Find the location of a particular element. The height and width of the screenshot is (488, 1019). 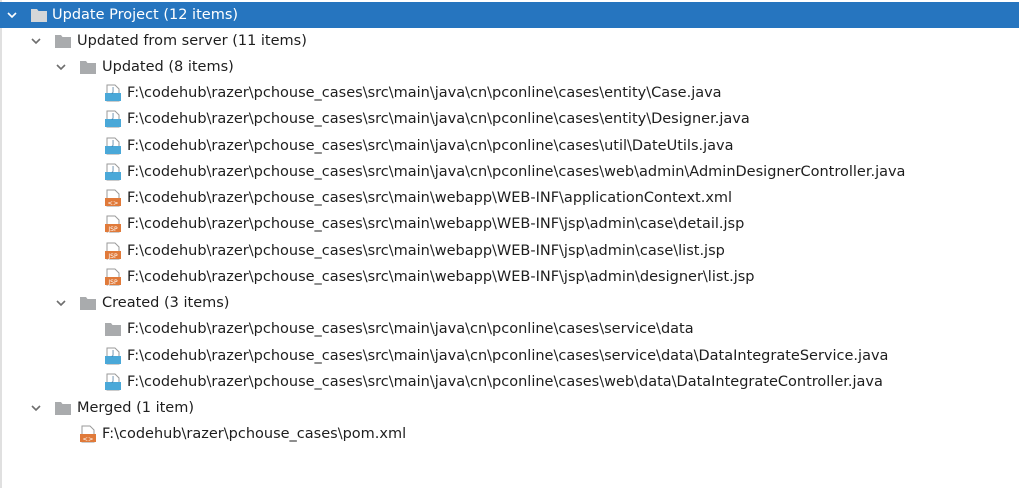

tree-node-update-project: Update Project (12 items) is located at coordinates (509, 15).